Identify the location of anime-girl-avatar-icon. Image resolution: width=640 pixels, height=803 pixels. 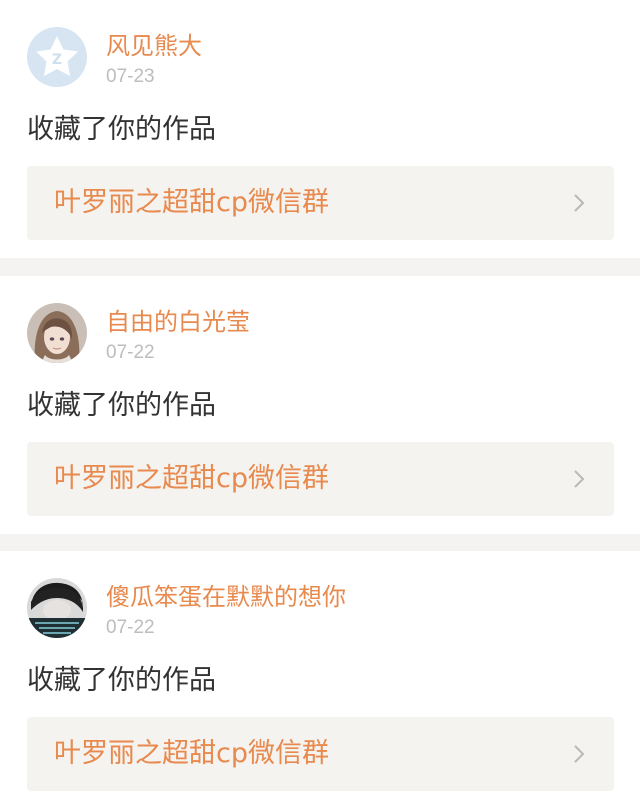
(57, 333).